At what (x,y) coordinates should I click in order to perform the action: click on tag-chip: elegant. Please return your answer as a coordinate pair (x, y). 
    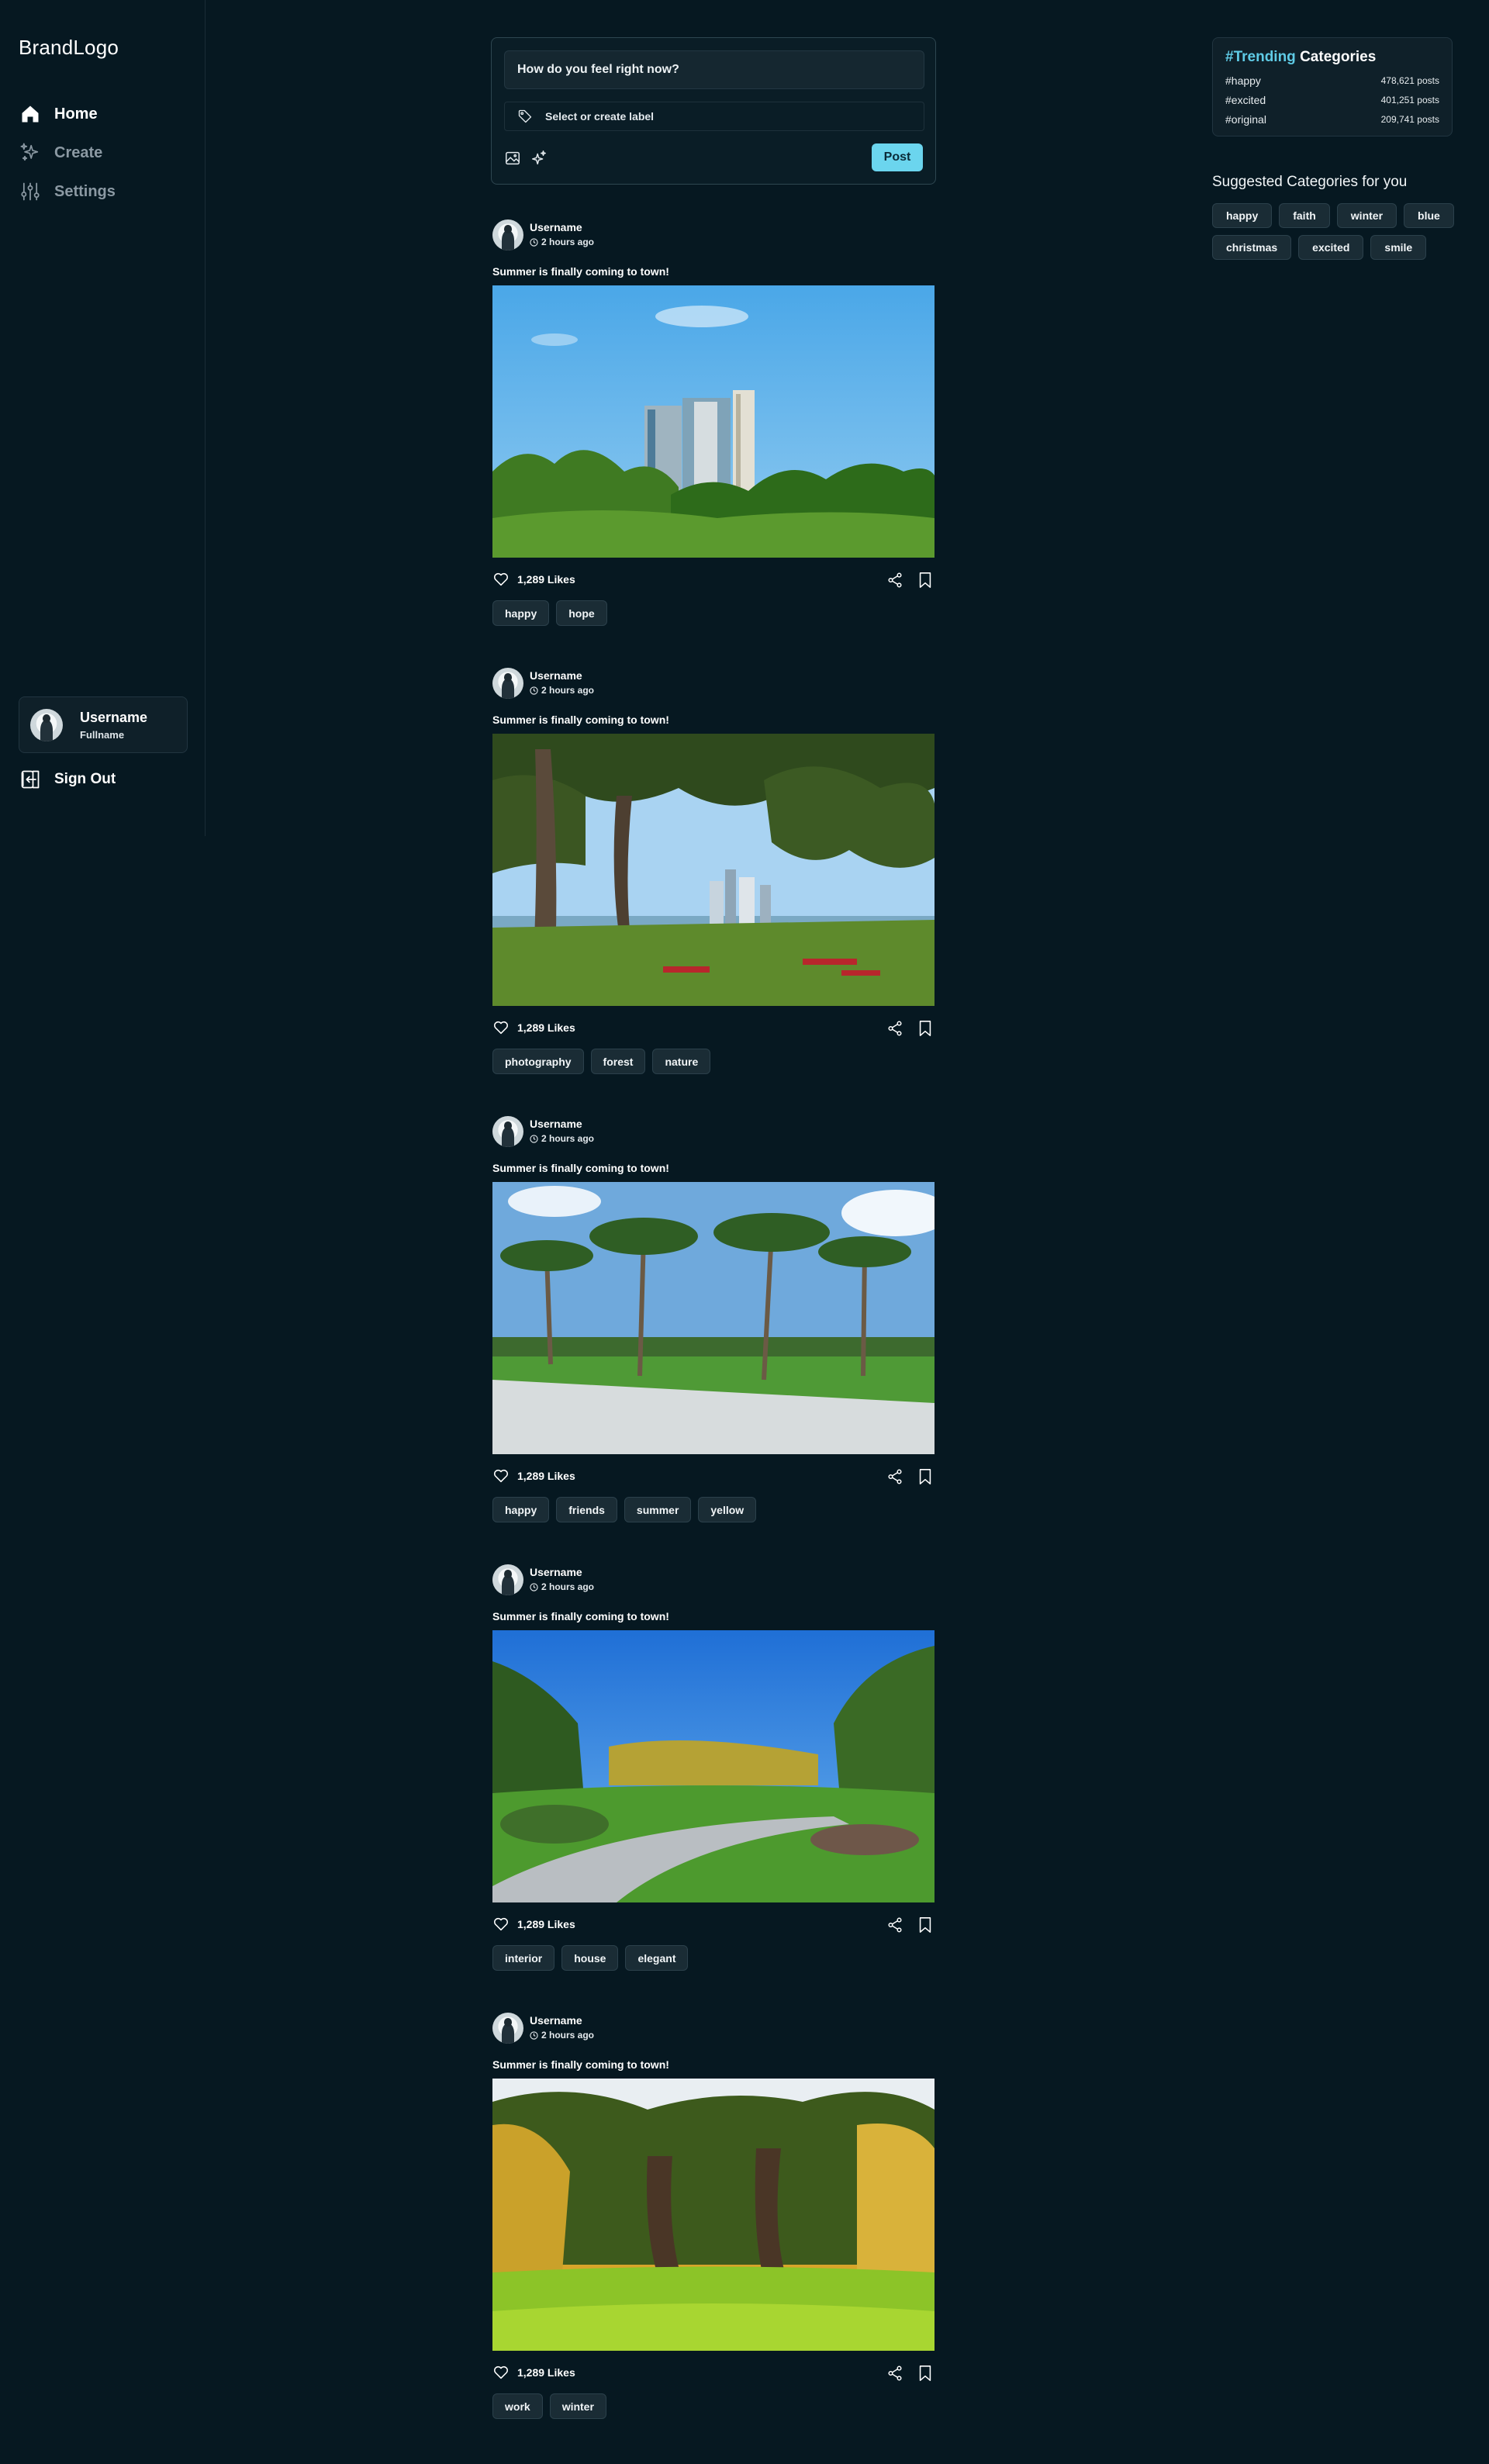
    Looking at the image, I should click on (657, 1958).